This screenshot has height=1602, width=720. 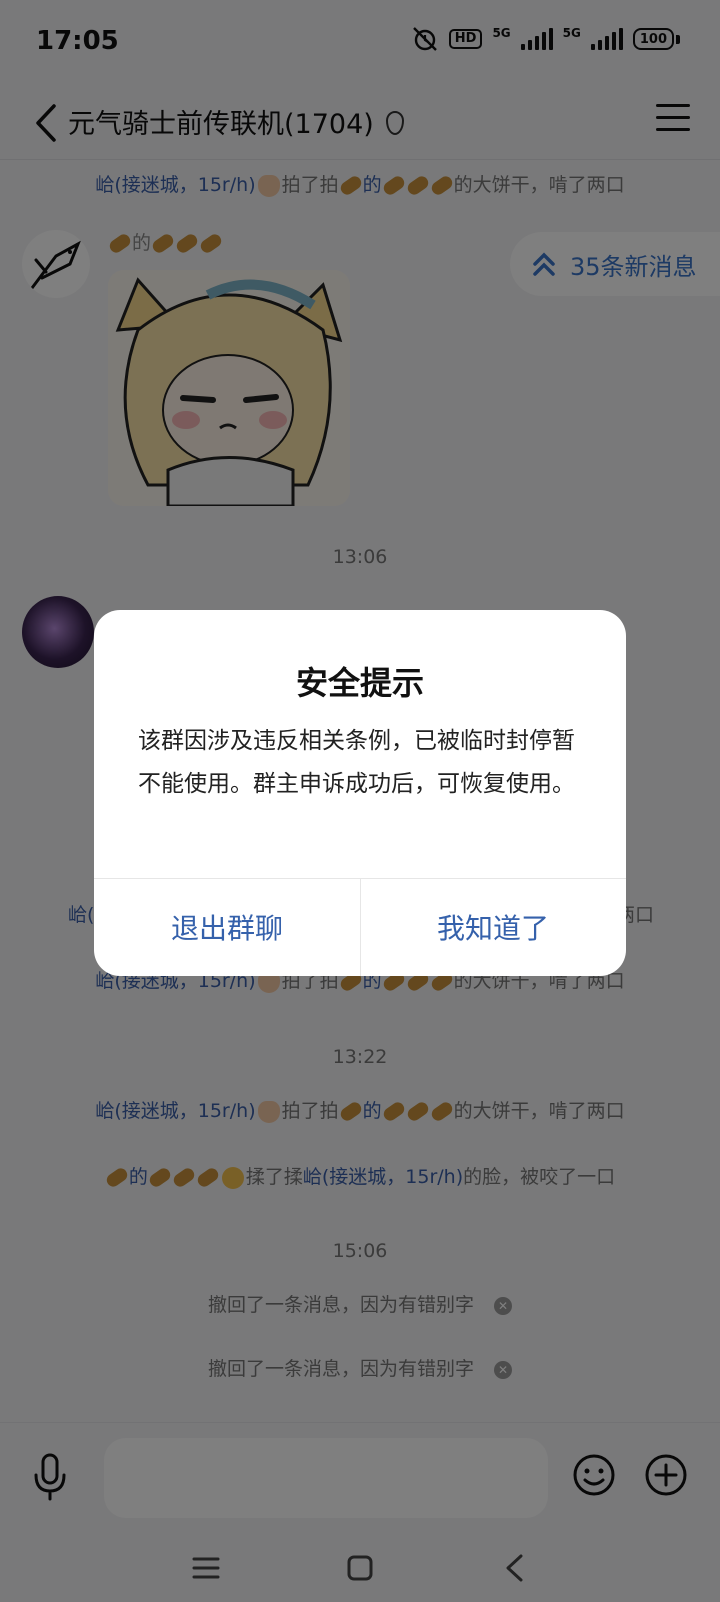 I want to click on dialog-title: 安全提示, so click(x=359, y=683).